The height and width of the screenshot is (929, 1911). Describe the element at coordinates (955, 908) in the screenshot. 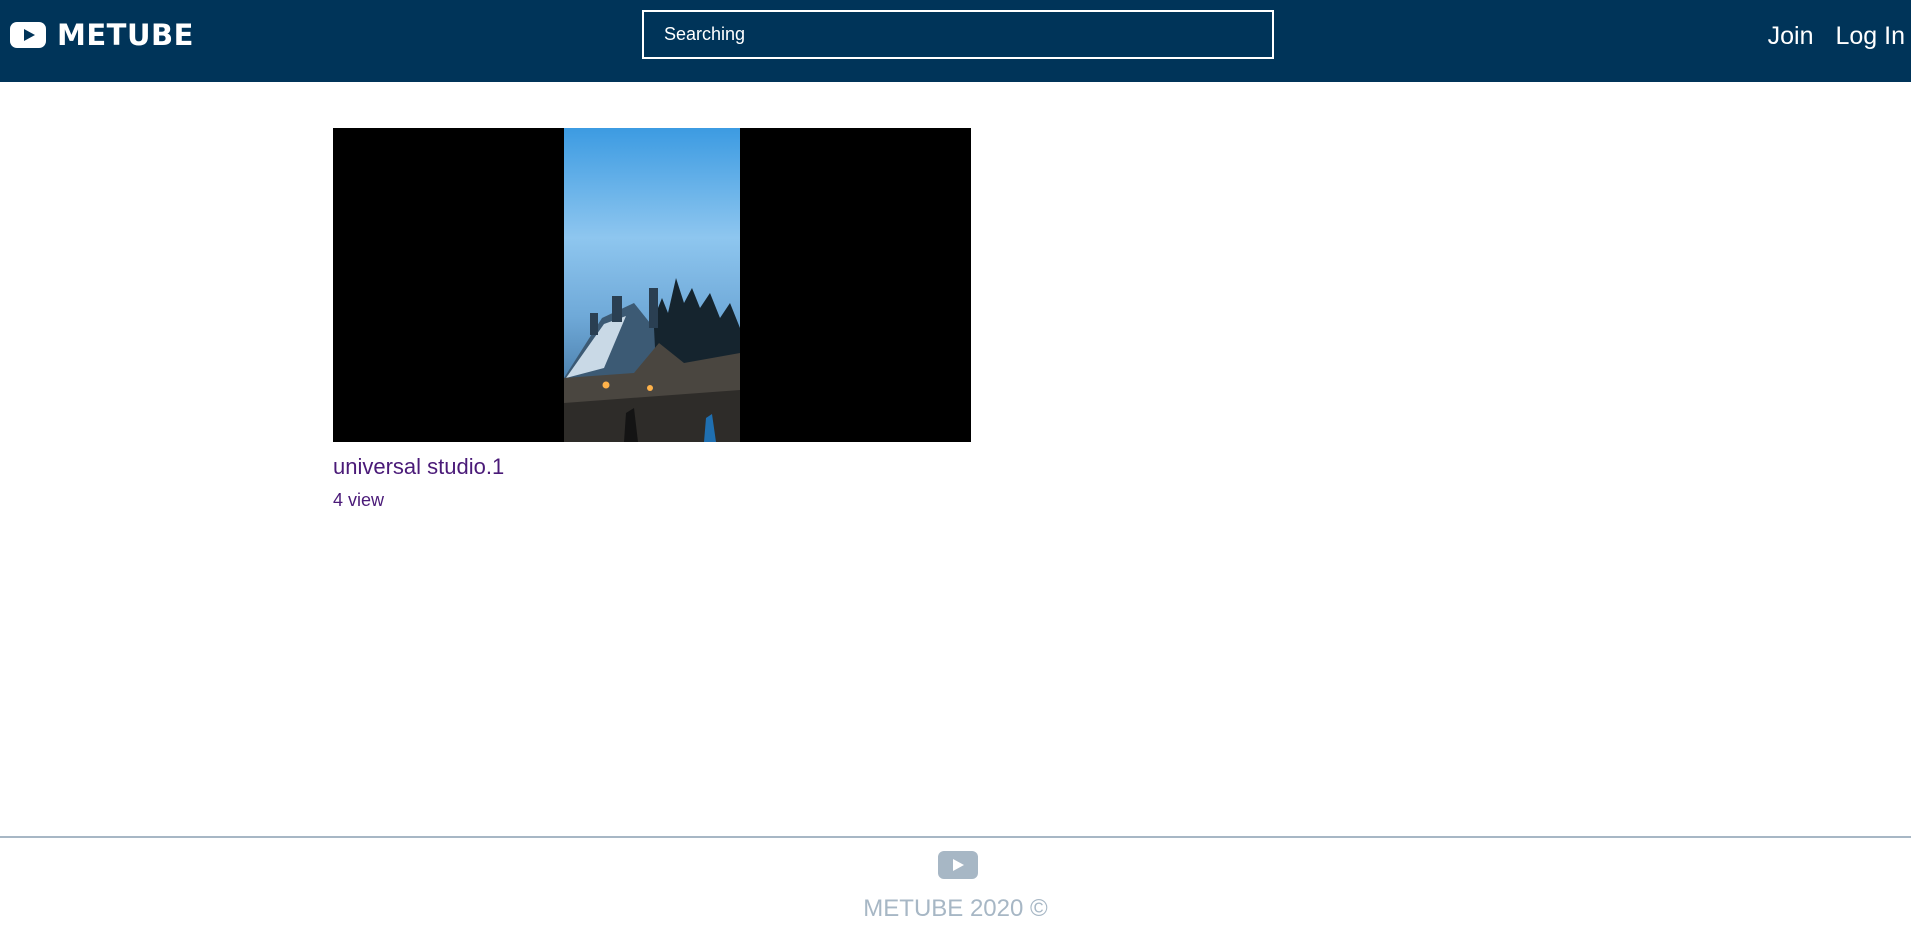

I see `footer-copyright: METUBE 2020 ©` at that location.